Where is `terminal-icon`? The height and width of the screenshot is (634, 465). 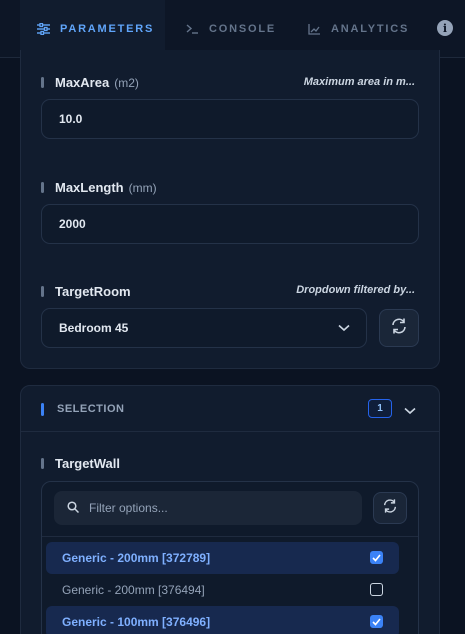
terminal-icon is located at coordinates (192, 29).